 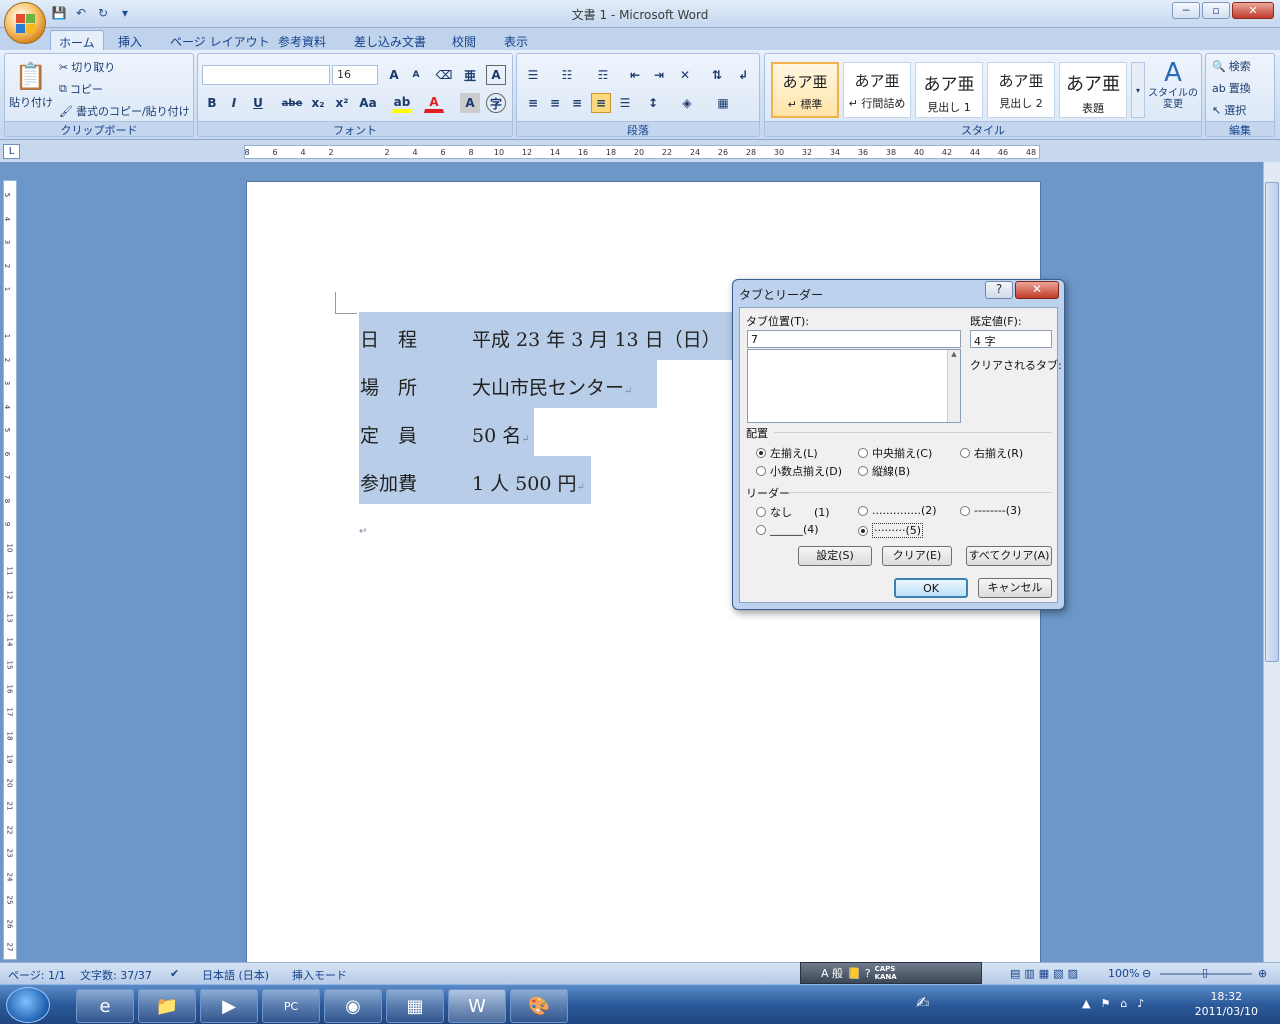 I want to click on radio-align-left: 左揃え(L), so click(x=787, y=453).